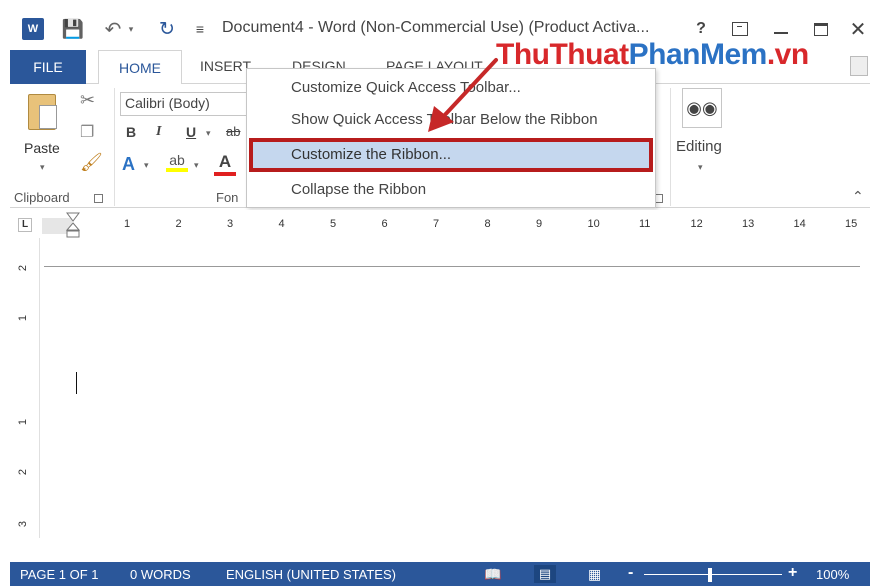  Describe the element at coordinates (713, 574) in the screenshot. I see `zoom-slider` at that location.